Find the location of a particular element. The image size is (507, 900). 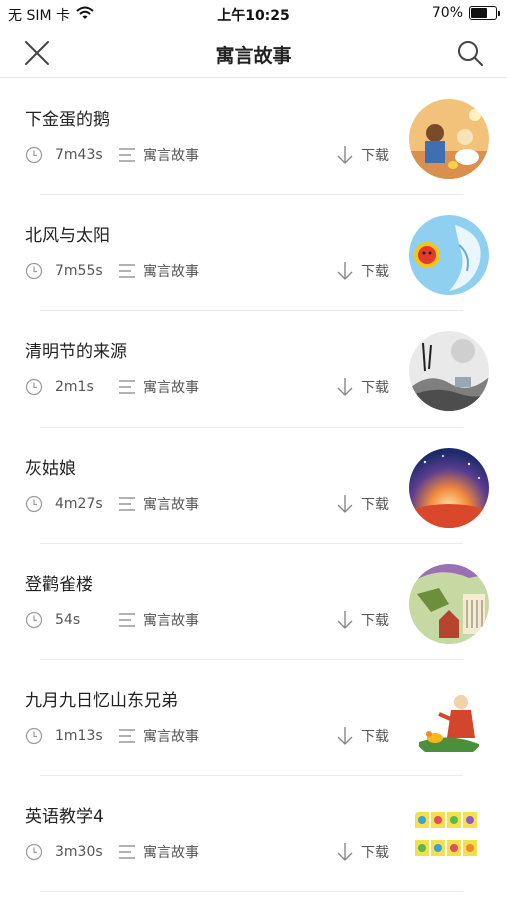

nav-bar: 寓言故事 is located at coordinates (253, 53).